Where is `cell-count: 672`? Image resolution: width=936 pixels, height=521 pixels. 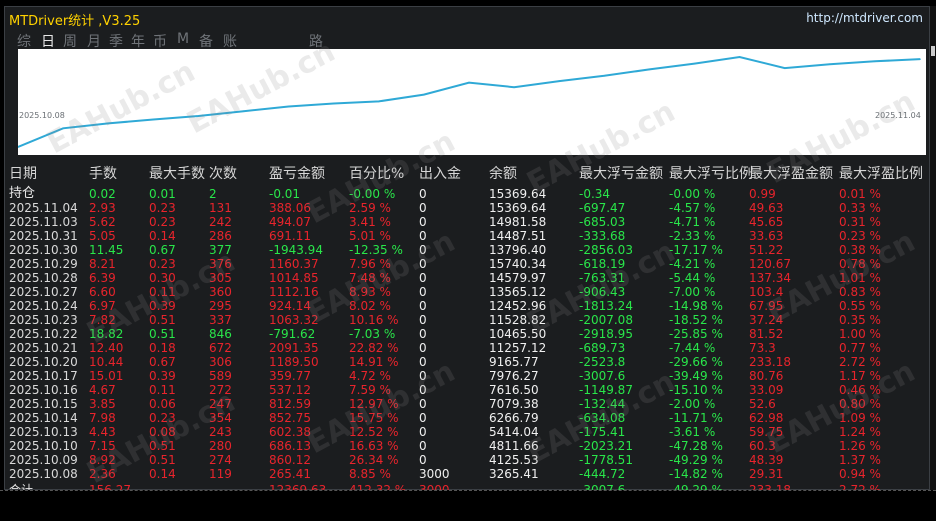
cell-count: 672 is located at coordinates (220, 348).